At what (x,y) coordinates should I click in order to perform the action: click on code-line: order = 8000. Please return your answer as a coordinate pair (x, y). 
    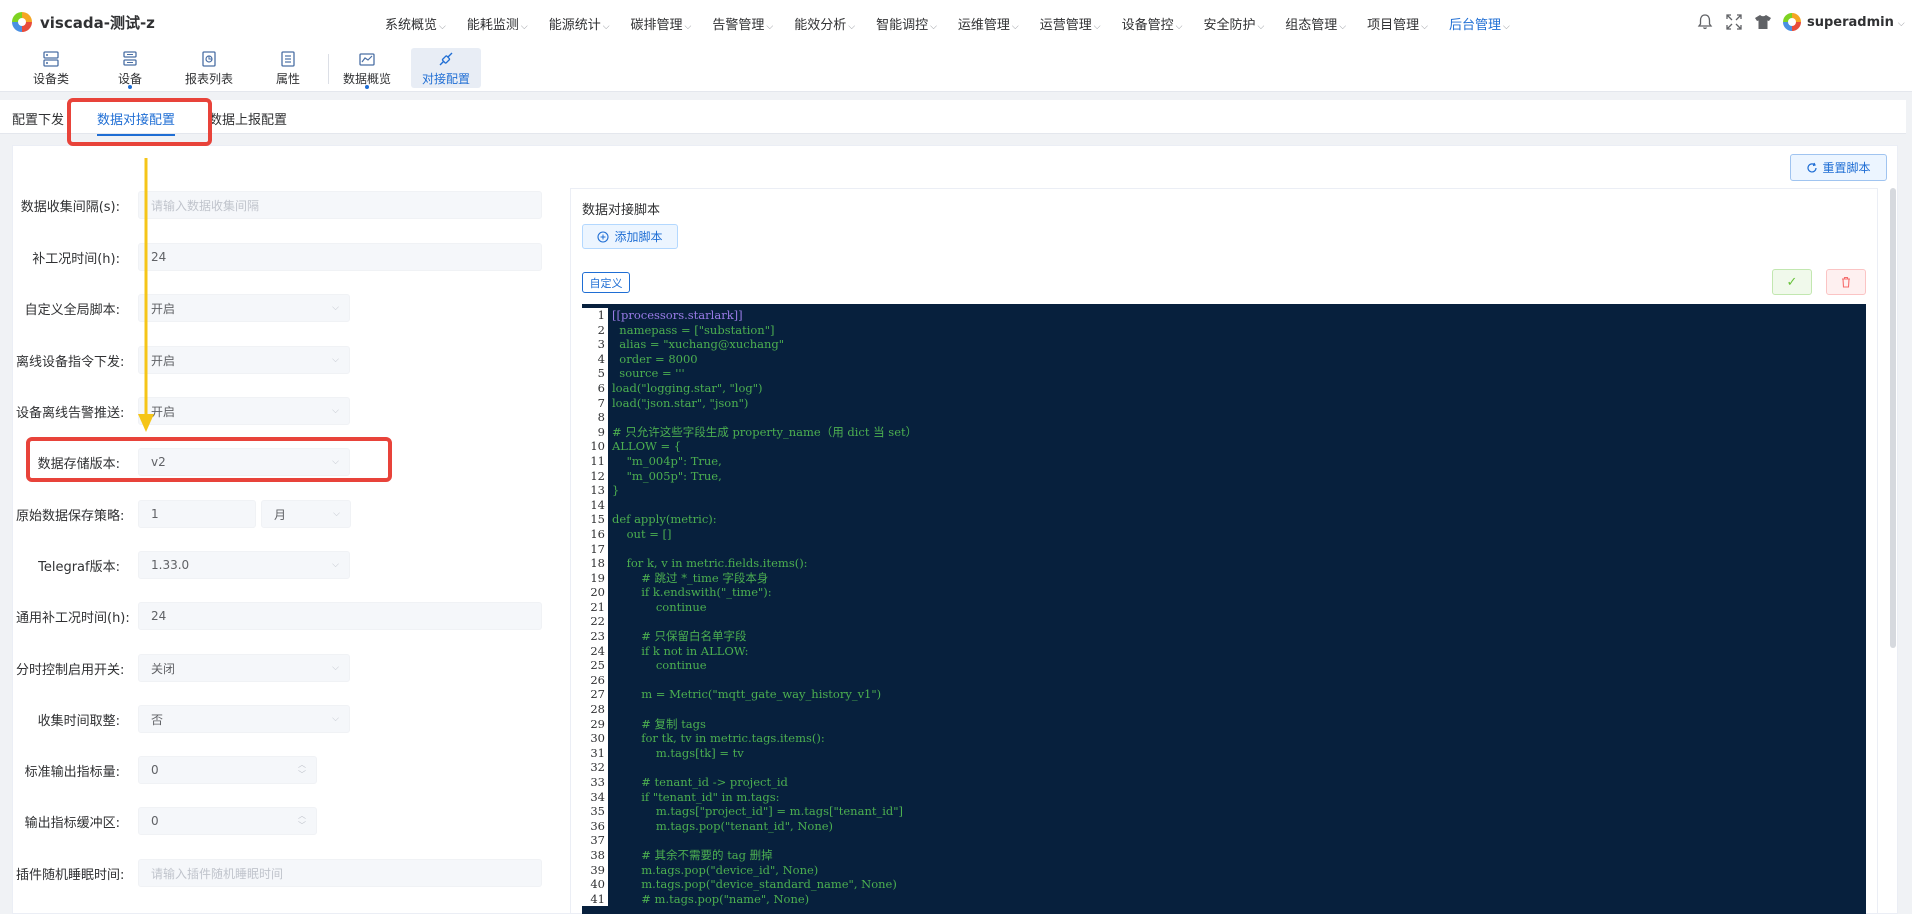
    Looking at the image, I should click on (655, 358).